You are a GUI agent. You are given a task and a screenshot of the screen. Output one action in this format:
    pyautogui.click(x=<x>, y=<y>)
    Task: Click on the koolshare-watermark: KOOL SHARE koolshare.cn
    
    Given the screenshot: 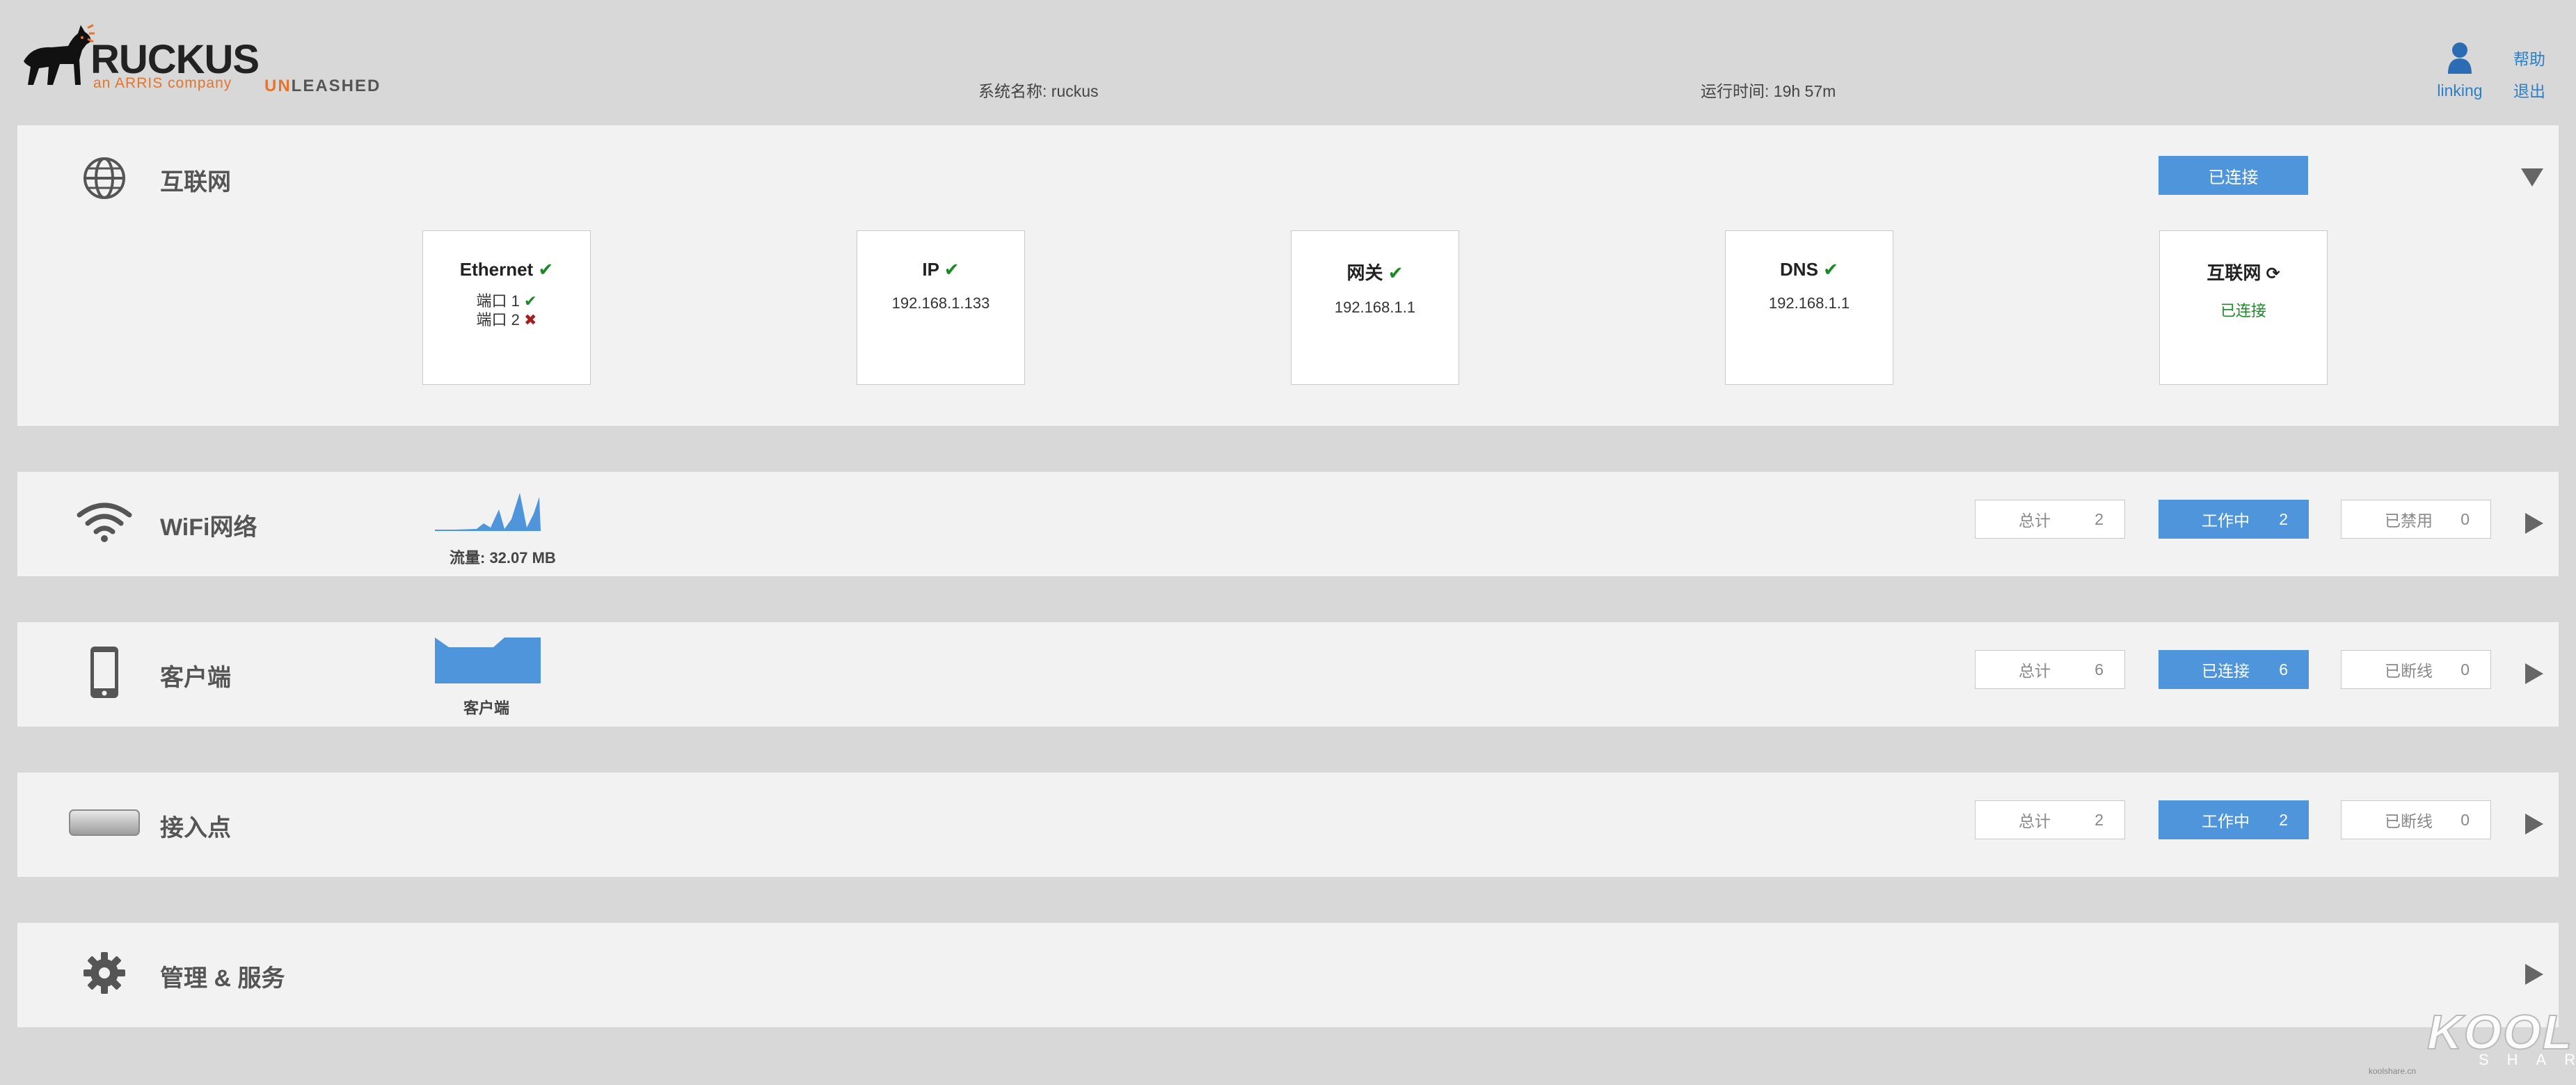 What is the action you would take?
    pyautogui.click(x=2472, y=1040)
    